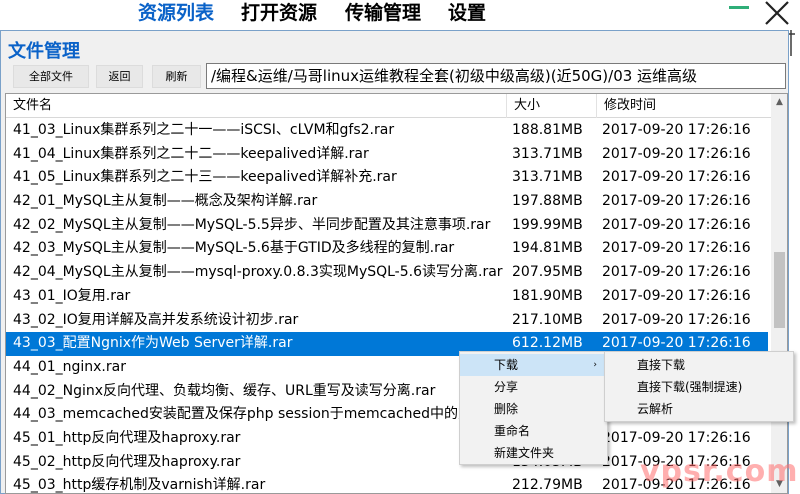  Describe the element at coordinates (119, 76) in the screenshot. I see `back-button: 返回` at that location.